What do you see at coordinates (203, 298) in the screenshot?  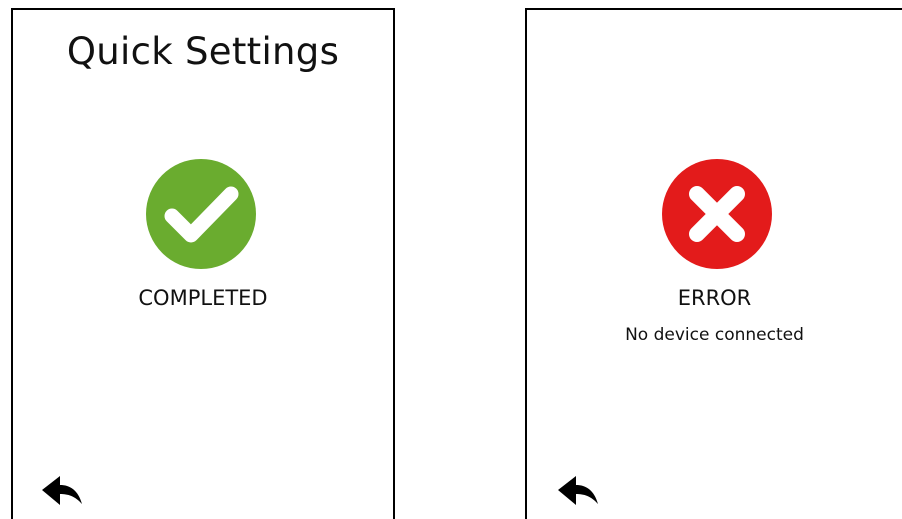 I see `status-label: COMPLETED` at bounding box center [203, 298].